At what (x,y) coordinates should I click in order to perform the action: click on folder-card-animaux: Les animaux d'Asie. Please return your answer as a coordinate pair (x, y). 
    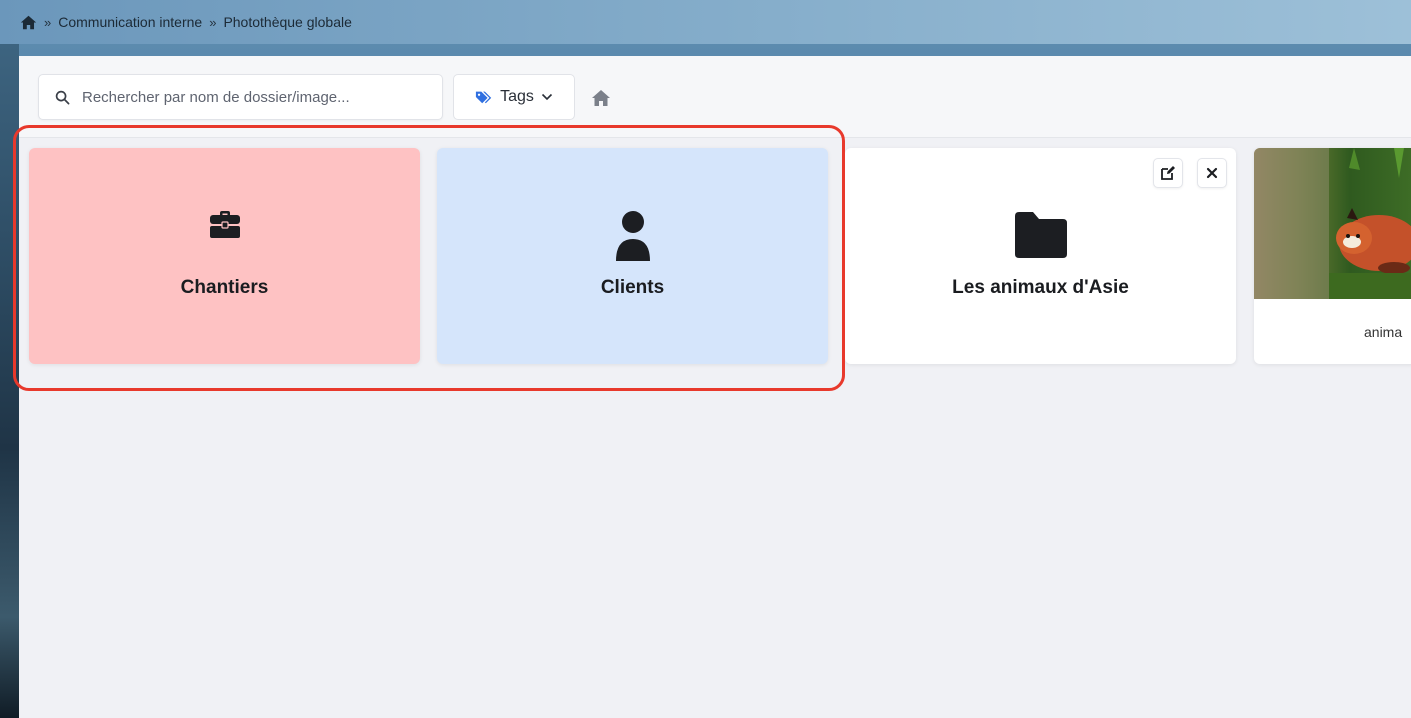
    Looking at the image, I should click on (1040, 256).